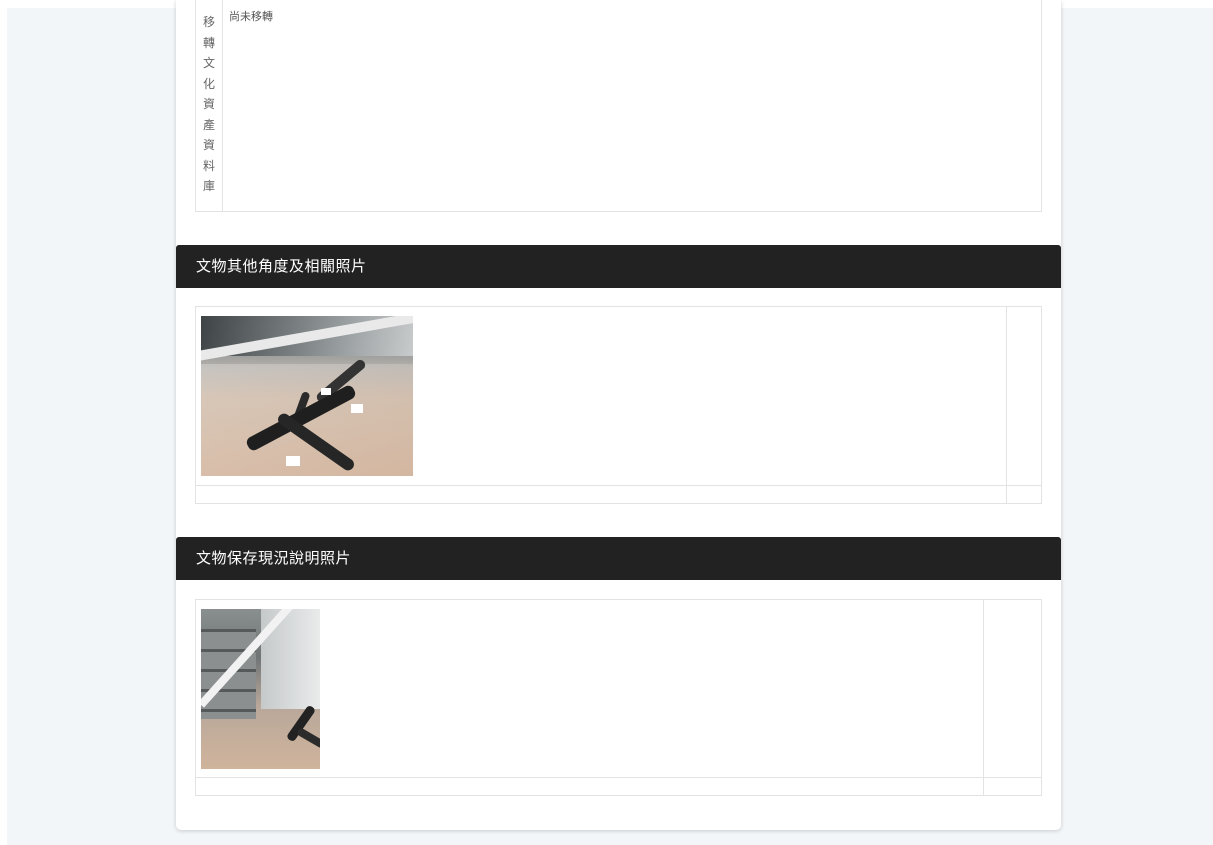  I want to click on transfer-label: 移 轉 文 化 資 產 資 料 庫, so click(209, 105).